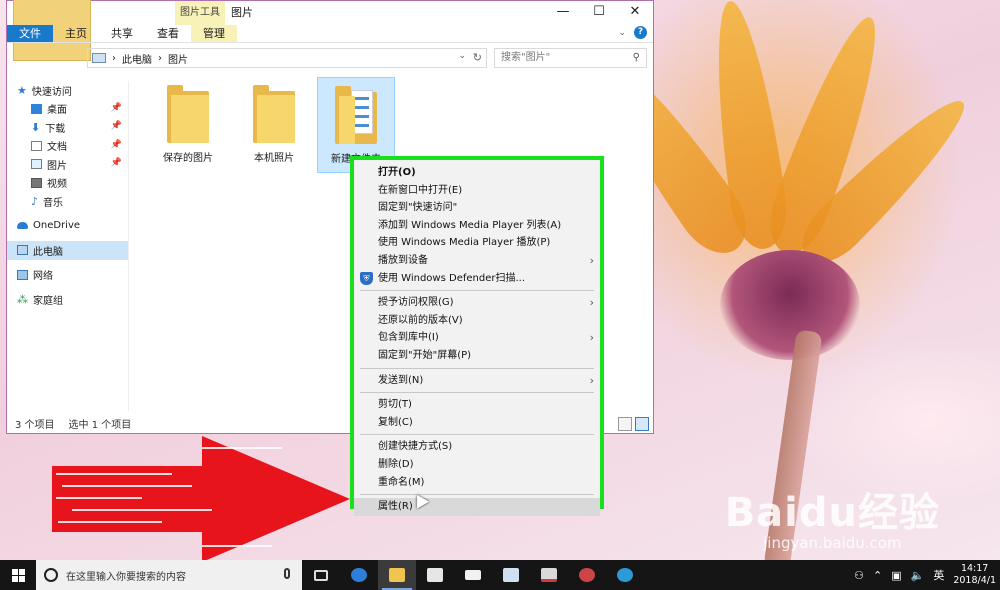  What do you see at coordinates (477, 243) in the screenshot?
I see `menu-item-play-wmp: 使用 Windows Media Player 播放(P)` at bounding box center [477, 243].